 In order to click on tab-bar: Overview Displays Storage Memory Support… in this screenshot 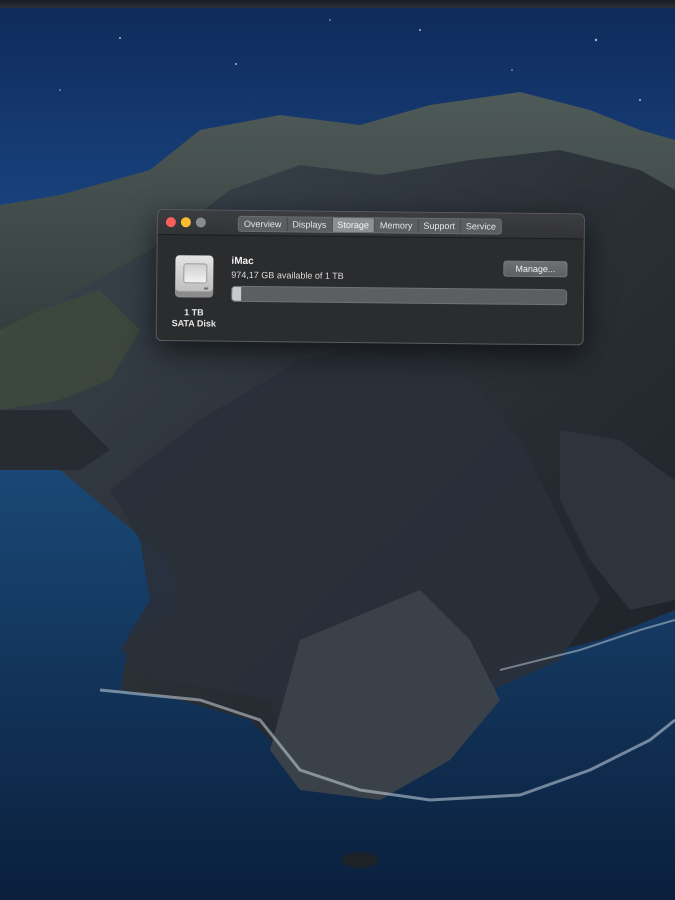, I will do `click(370, 225)`.